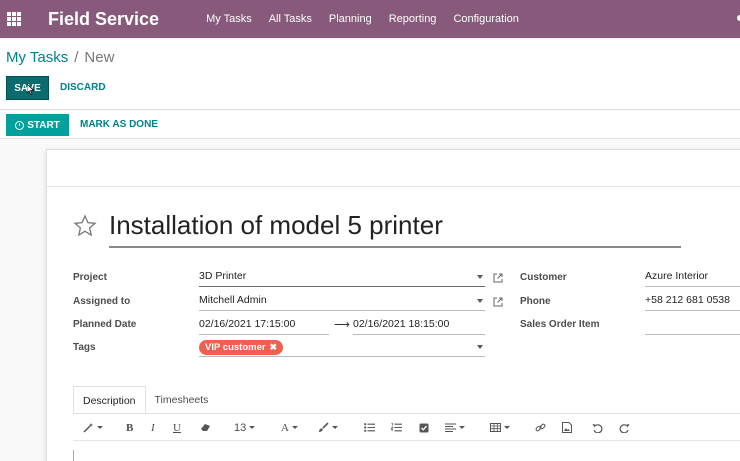 The width and height of the screenshot is (740, 461). What do you see at coordinates (424, 427) in the screenshot?
I see `checklist-icon` at bounding box center [424, 427].